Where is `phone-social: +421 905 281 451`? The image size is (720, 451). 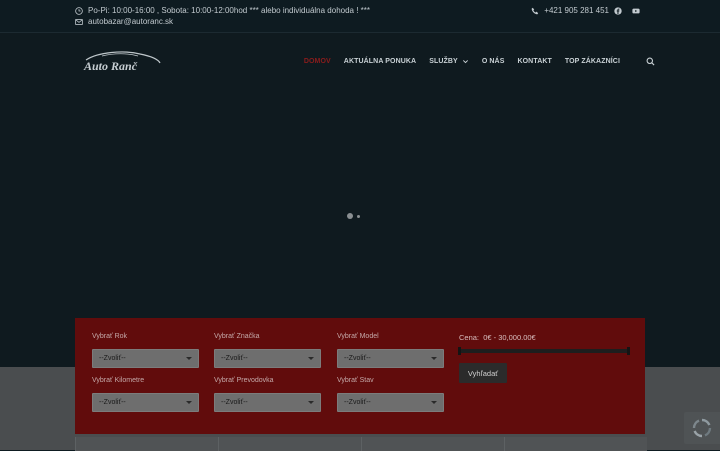
phone-social: +421 905 281 451 is located at coordinates (588, 10).